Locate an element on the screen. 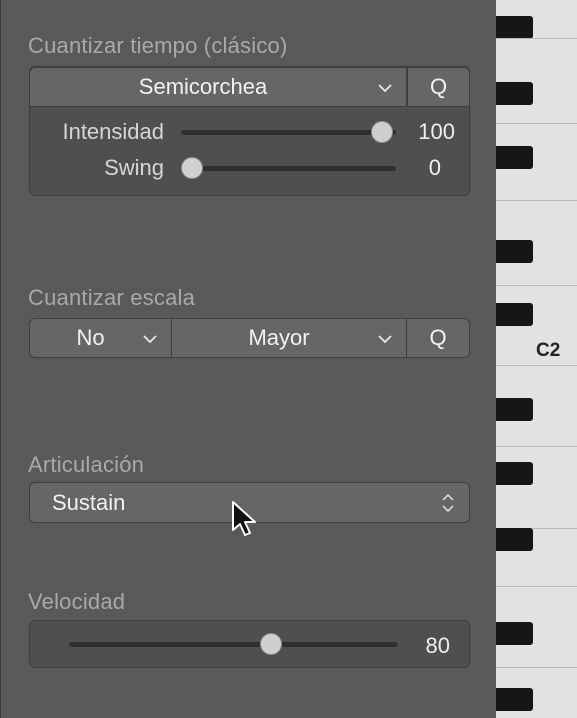  velocity-value: 80 is located at coordinates (437, 645).